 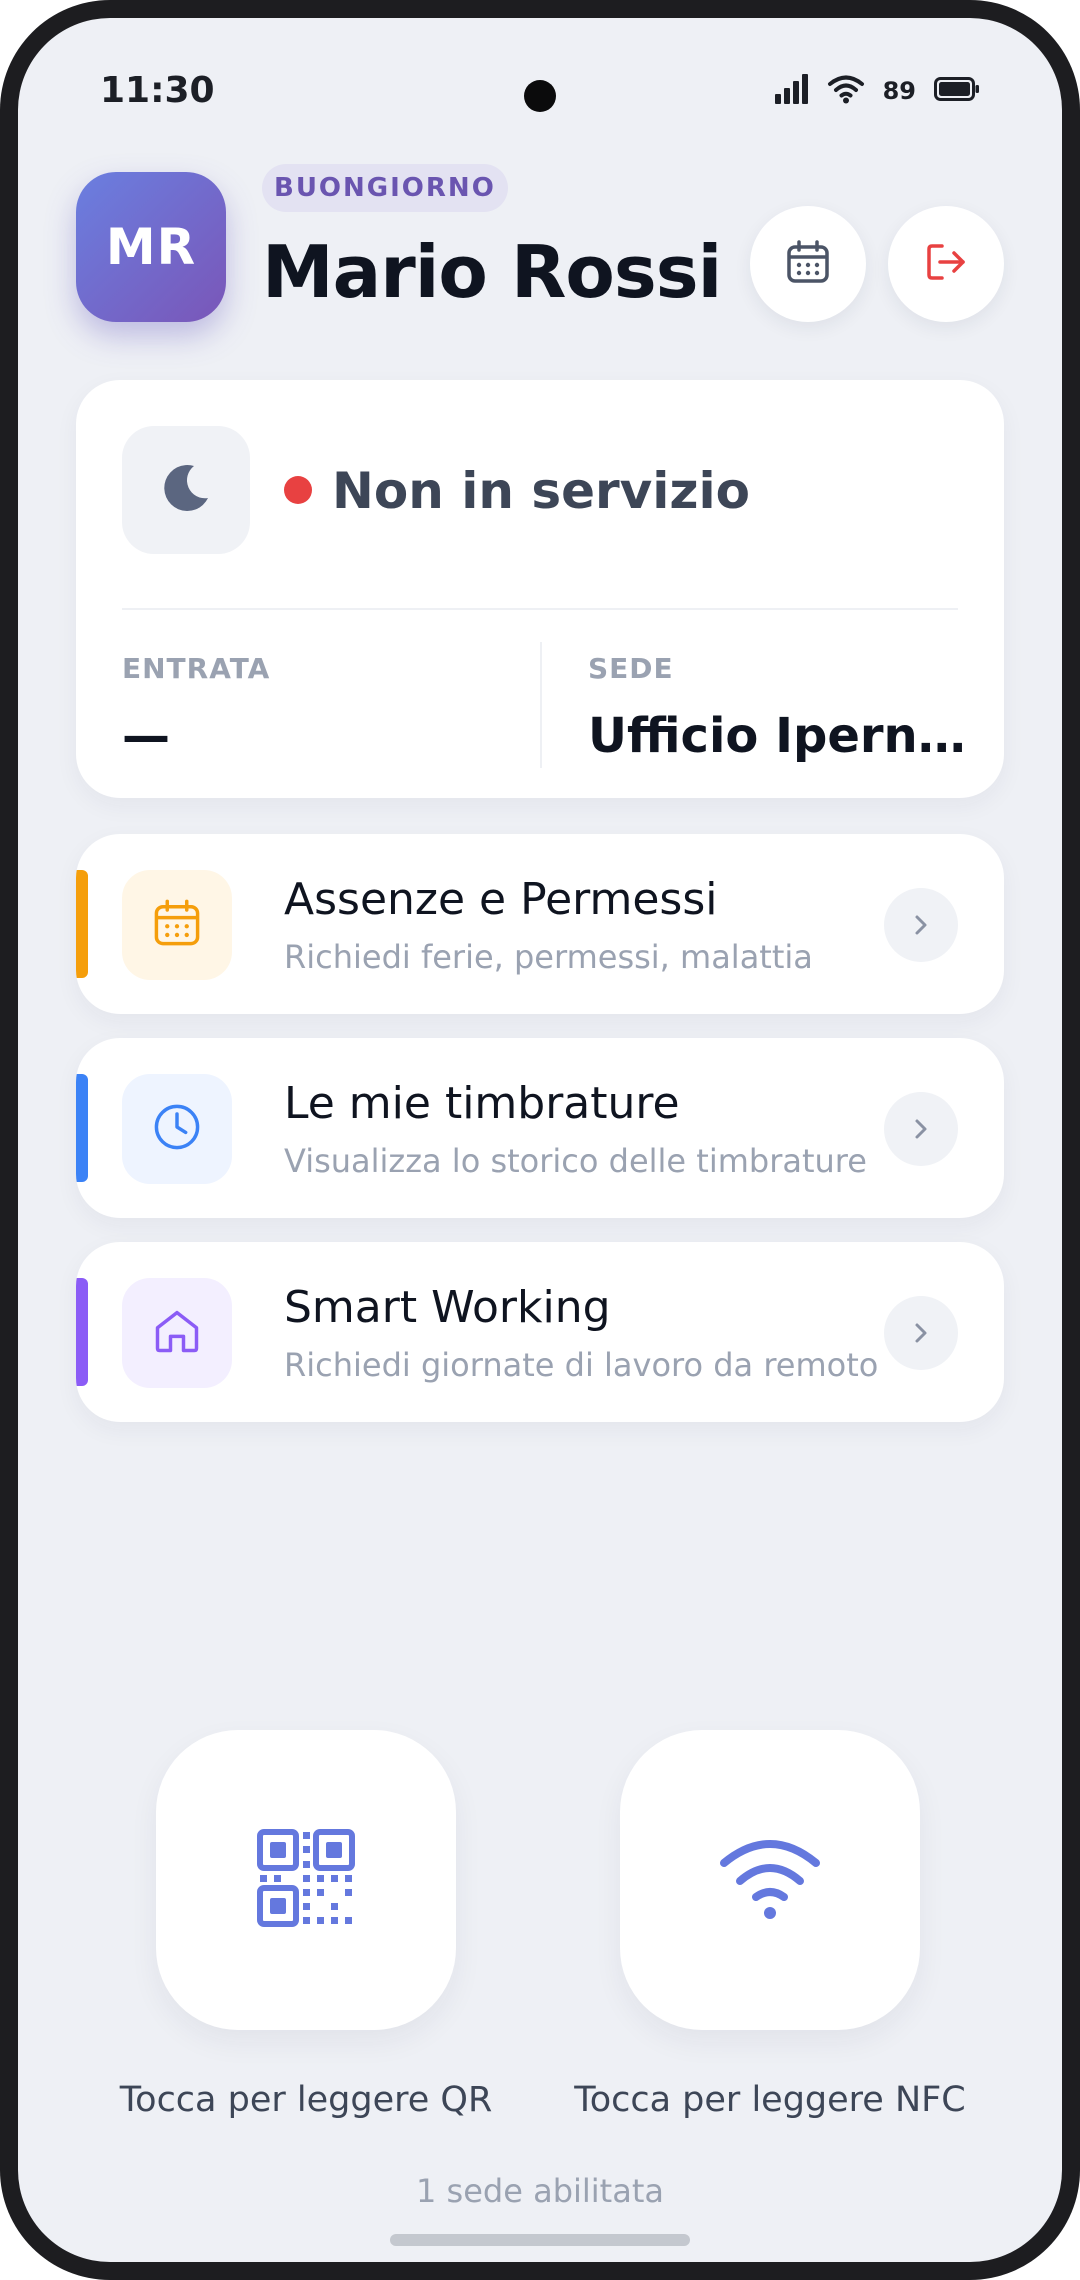 I want to click on qr-code-icon, so click(x=306, y=1880).